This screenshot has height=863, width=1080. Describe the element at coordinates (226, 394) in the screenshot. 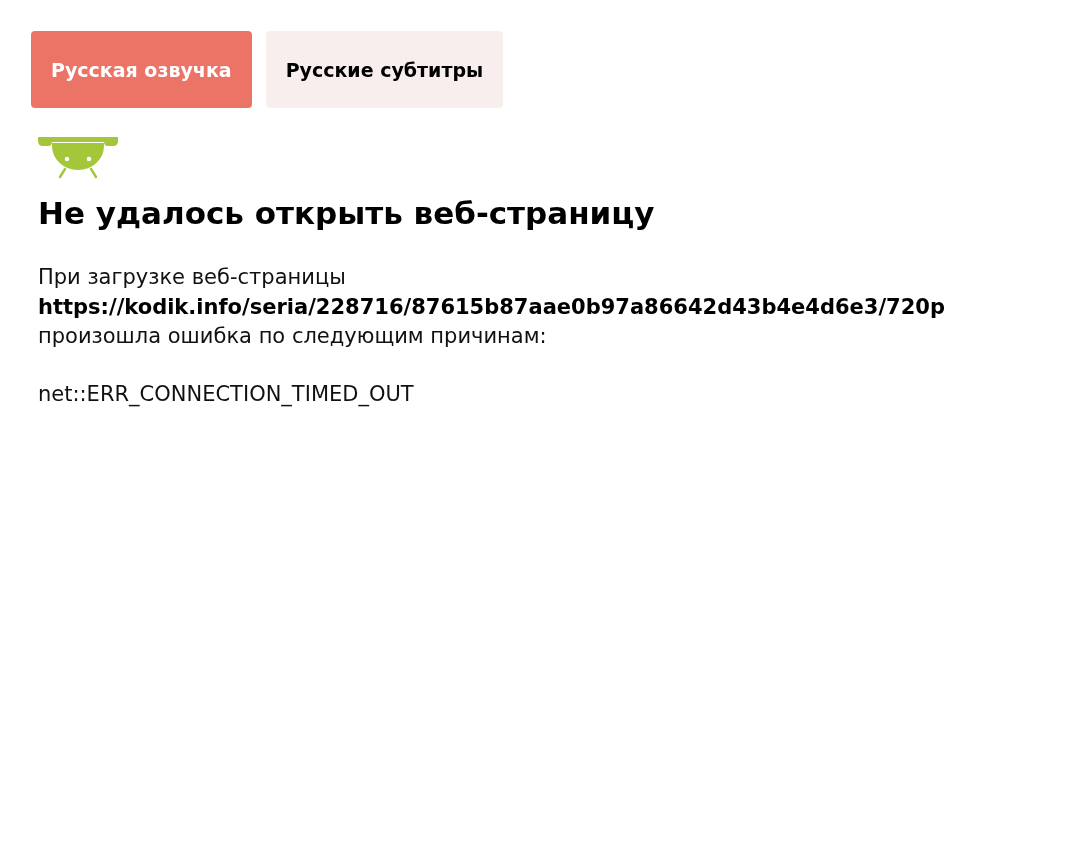

I see `error-code: net::ERR_CONNECTION_TIMED_OUT` at that location.